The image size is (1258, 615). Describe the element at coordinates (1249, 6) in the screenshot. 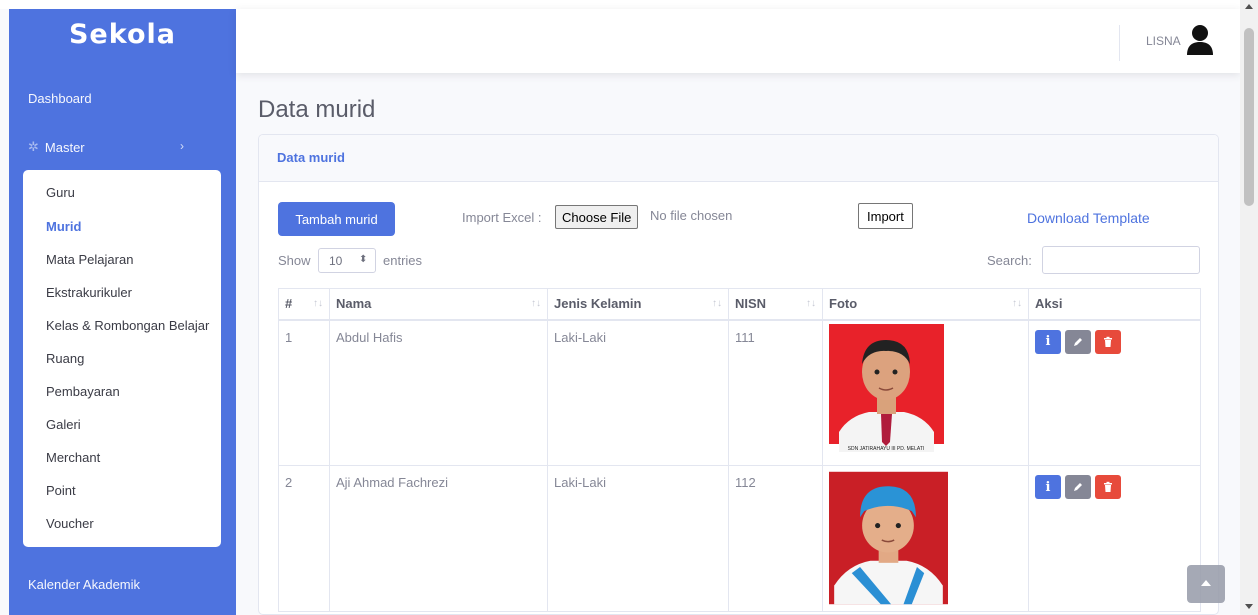

I see `scroll-up-icon` at that location.